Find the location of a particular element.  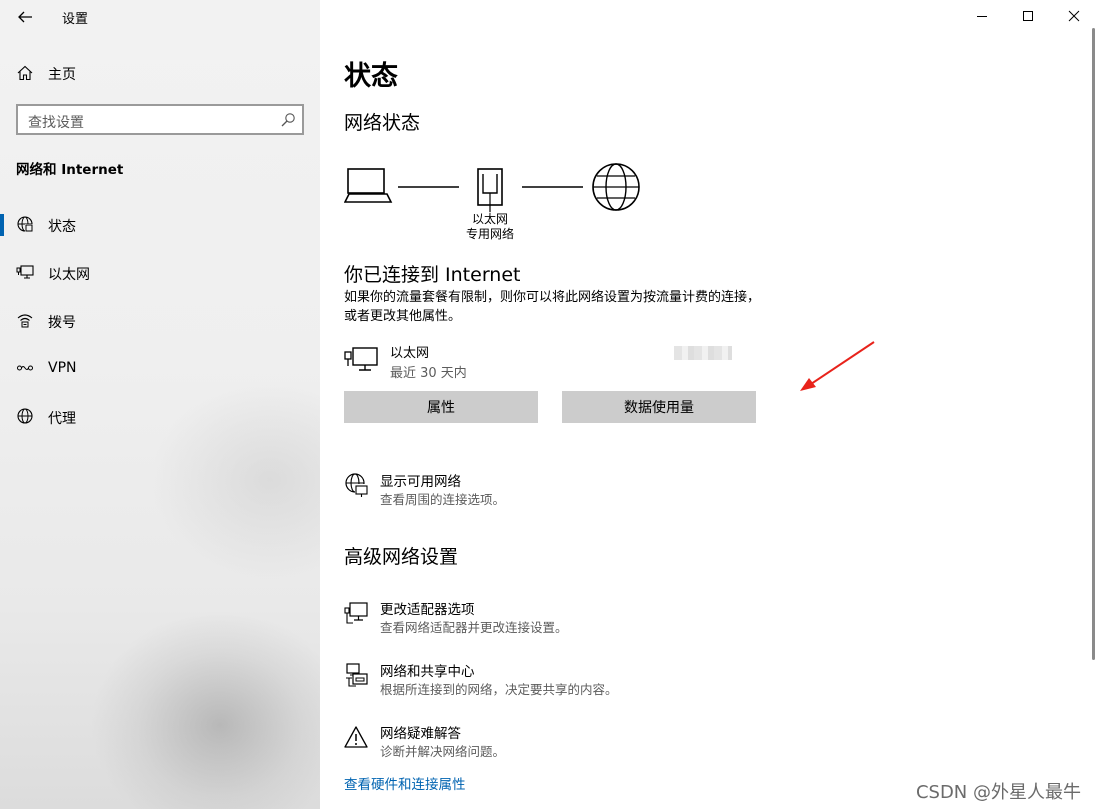

sidebar-item-label: 拨号 is located at coordinates (62, 323).